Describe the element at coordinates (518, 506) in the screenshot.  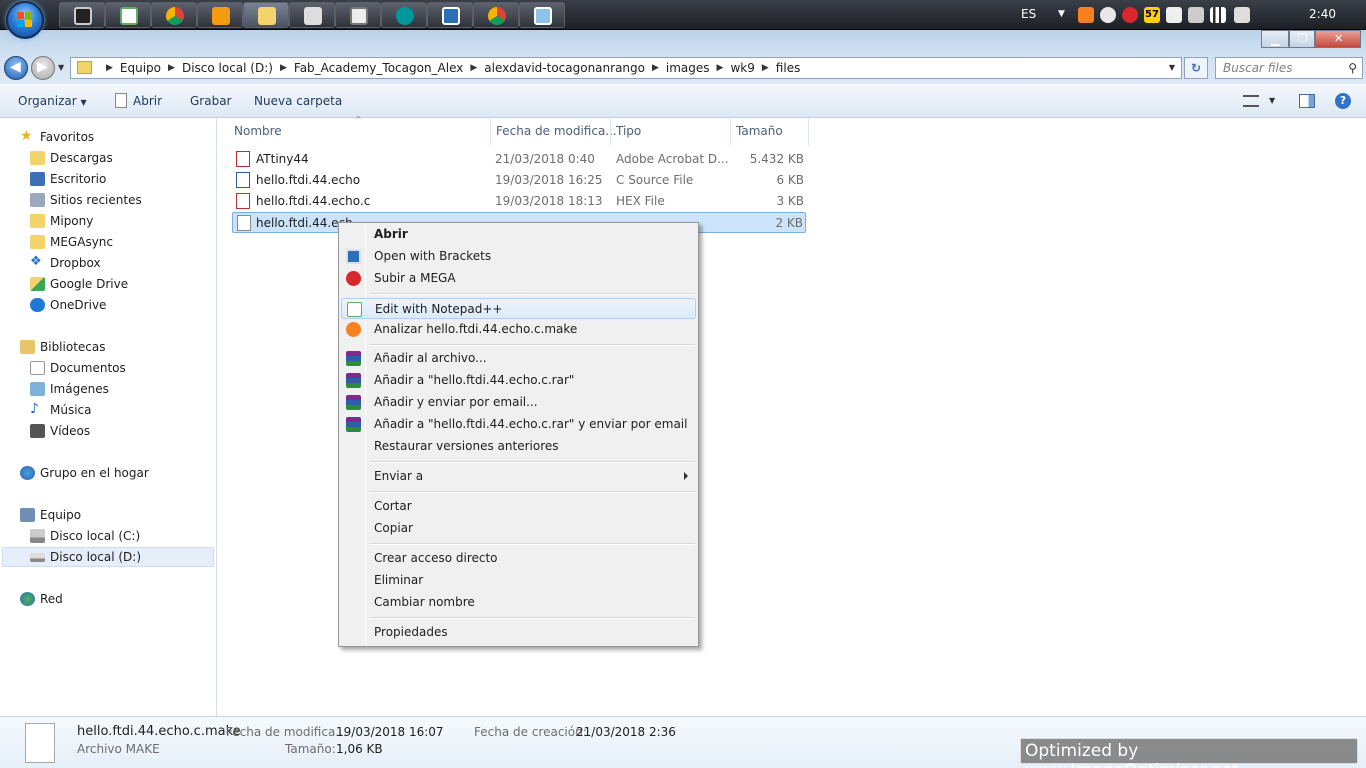
I see `menu-item-cut: Cortar` at that location.